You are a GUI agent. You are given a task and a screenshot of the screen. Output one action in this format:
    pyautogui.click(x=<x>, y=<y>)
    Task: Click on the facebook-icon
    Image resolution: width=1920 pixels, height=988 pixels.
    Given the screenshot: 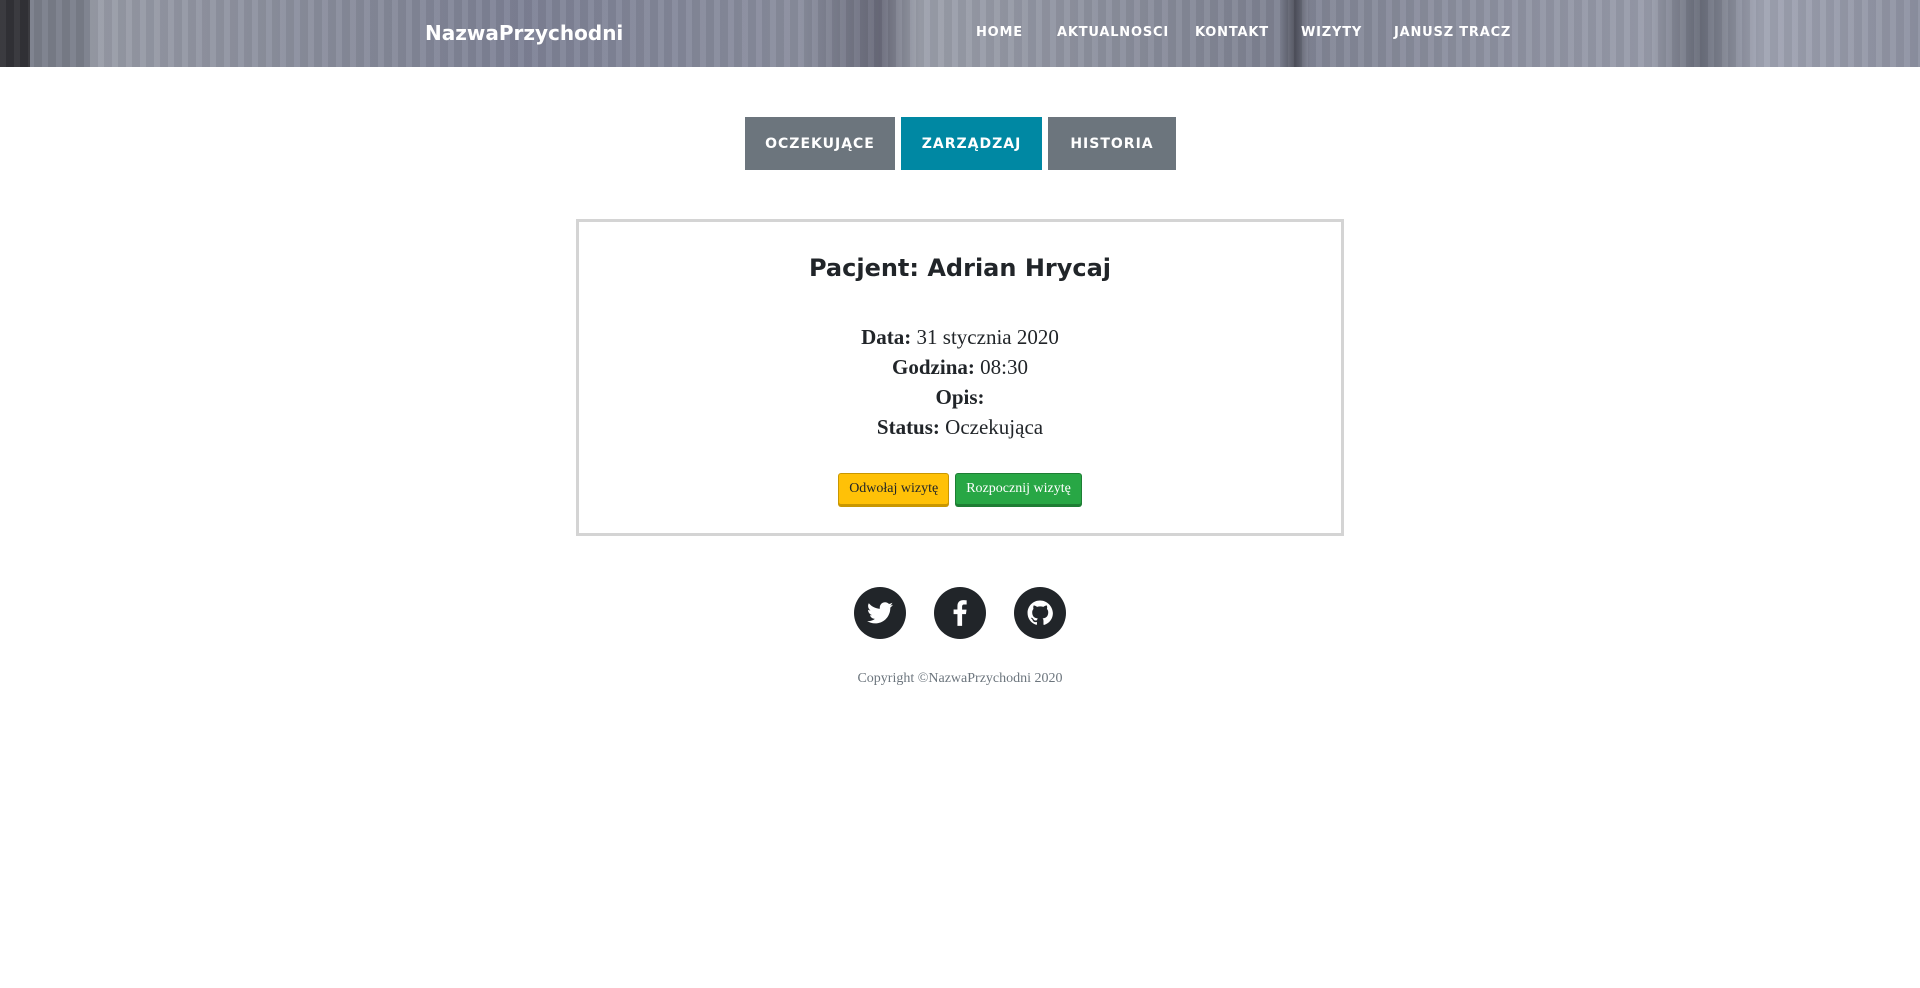 What is the action you would take?
    pyautogui.click(x=960, y=613)
    